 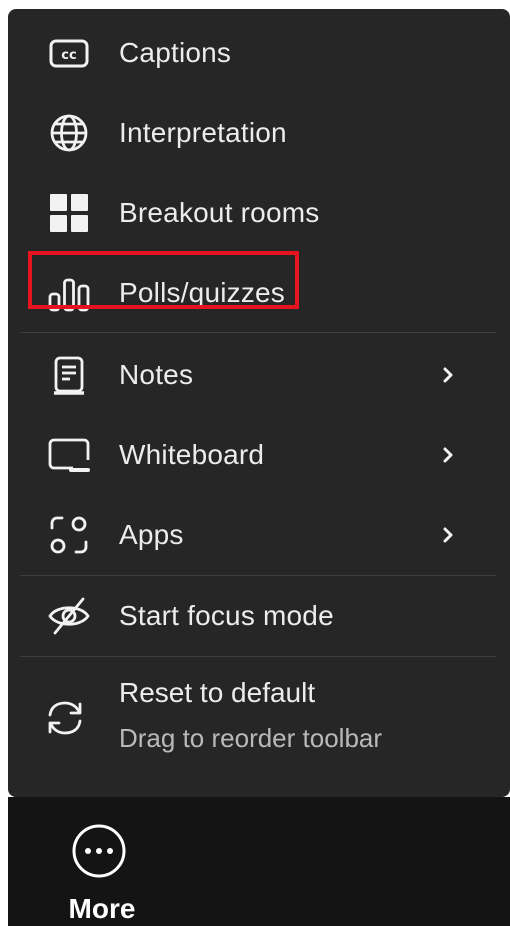 I want to click on menu-item-label: Apps, so click(x=151, y=534).